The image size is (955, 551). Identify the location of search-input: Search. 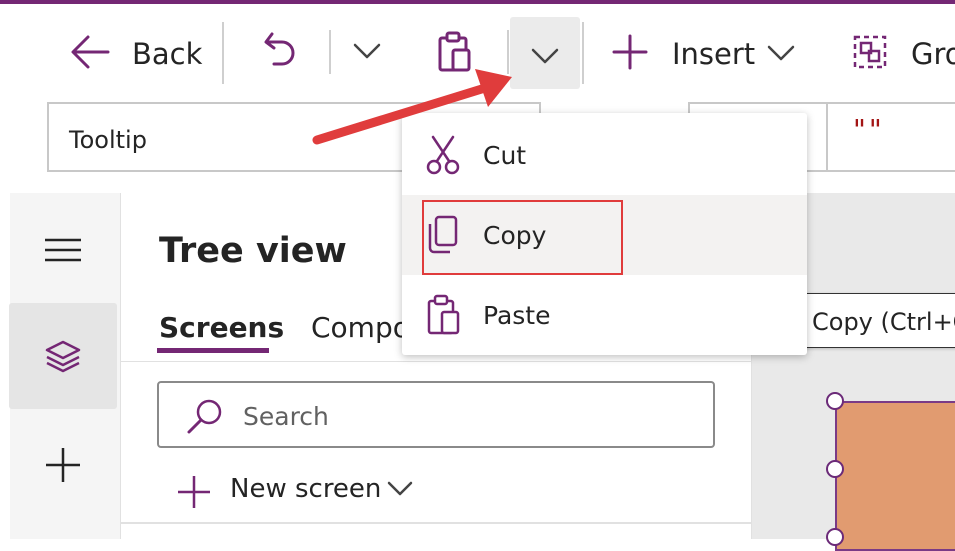
(436, 414).